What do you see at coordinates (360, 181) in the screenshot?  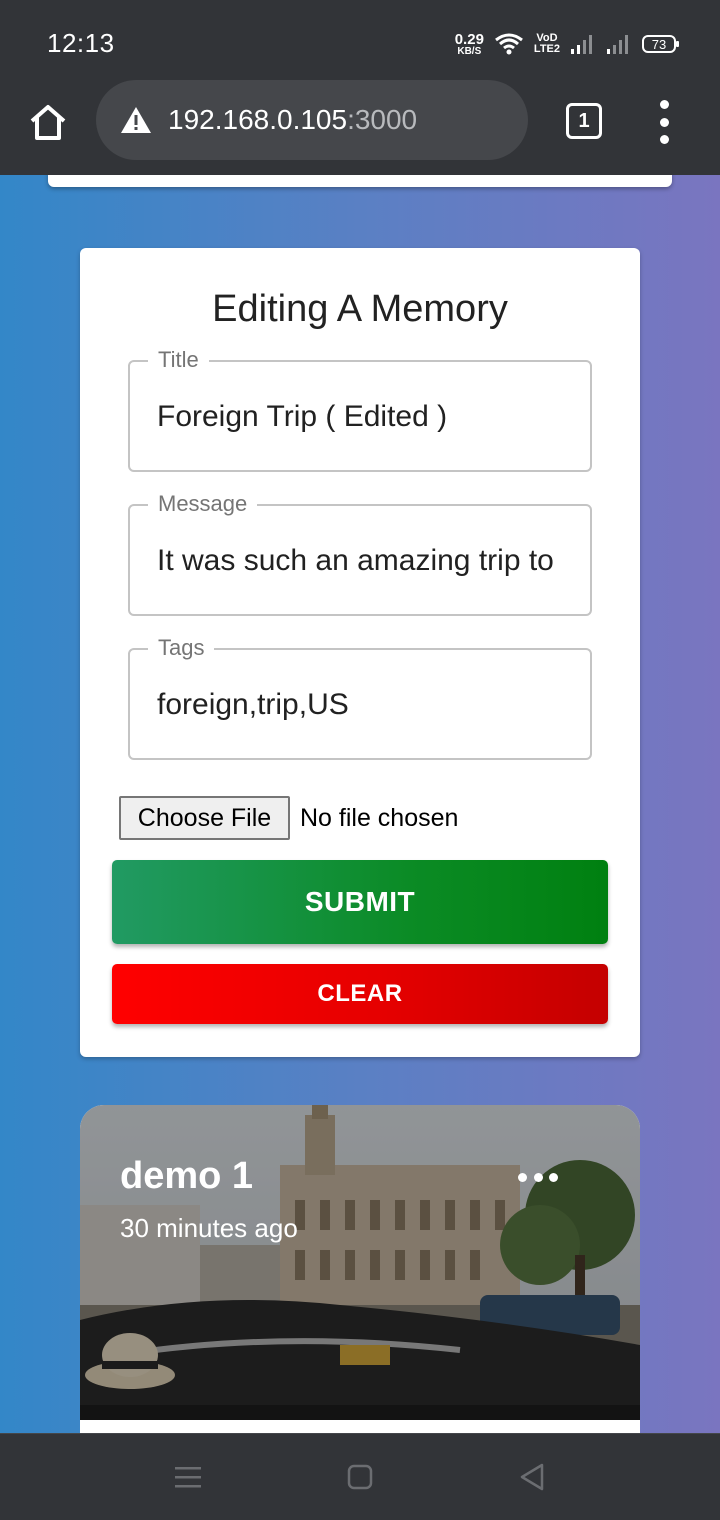 I see `previous-card` at bounding box center [360, 181].